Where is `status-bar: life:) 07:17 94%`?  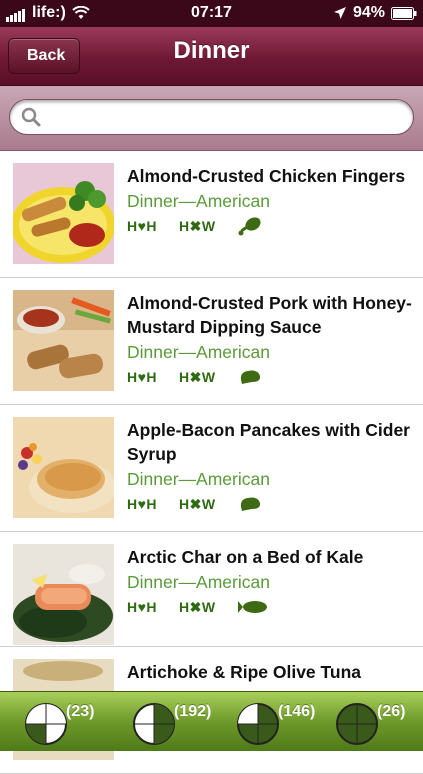
status-bar: life:) 07:17 94% is located at coordinates (211, 13).